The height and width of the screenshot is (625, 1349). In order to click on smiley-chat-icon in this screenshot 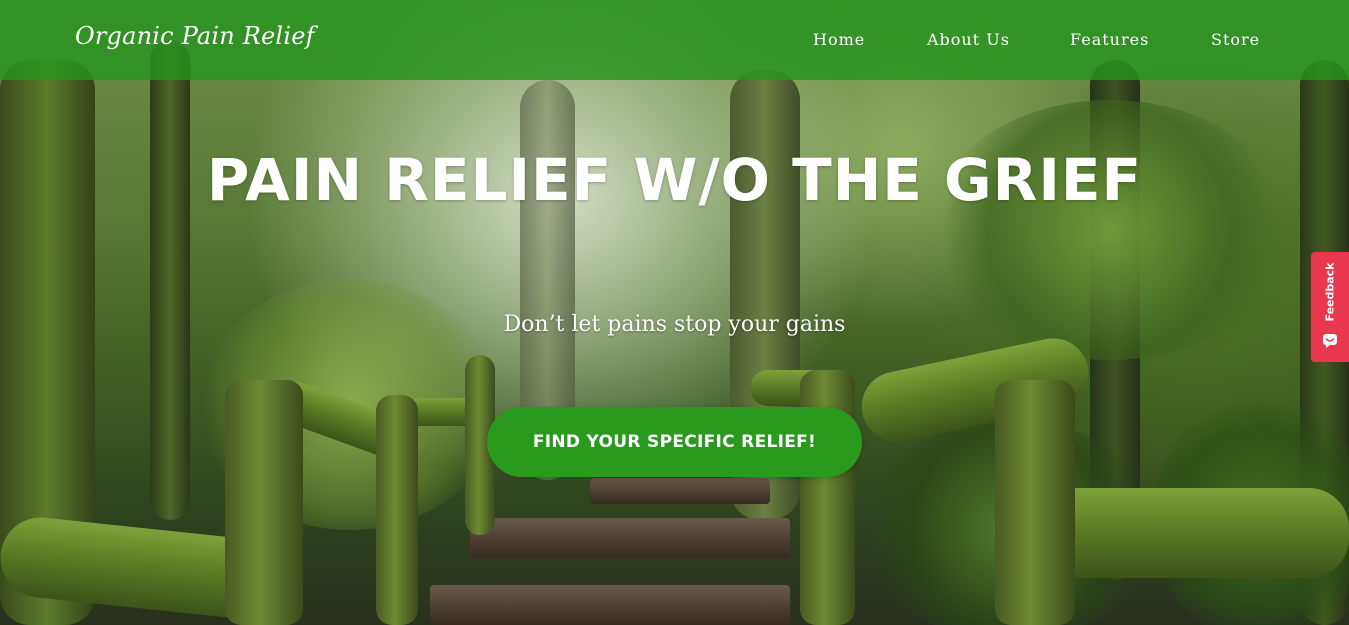, I will do `click(1330, 341)`.